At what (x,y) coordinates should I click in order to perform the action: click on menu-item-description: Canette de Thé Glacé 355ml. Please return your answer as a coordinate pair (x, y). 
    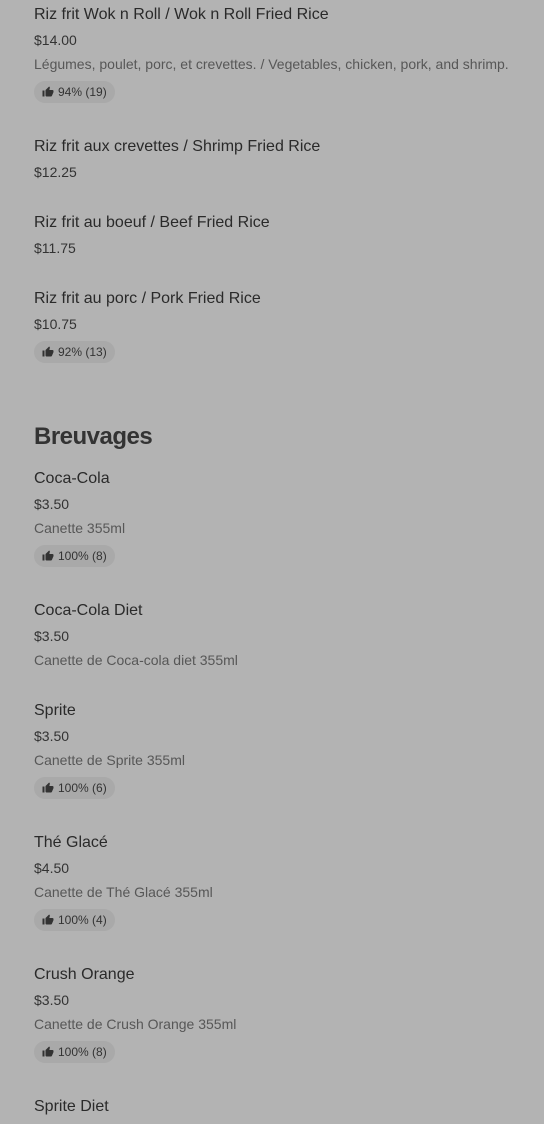
    Looking at the image, I should click on (123, 892).